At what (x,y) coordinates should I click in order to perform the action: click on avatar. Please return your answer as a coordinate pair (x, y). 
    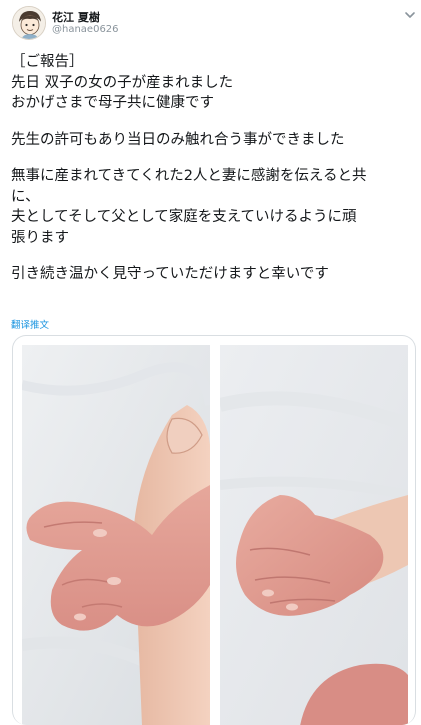
    Looking at the image, I should click on (29, 23).